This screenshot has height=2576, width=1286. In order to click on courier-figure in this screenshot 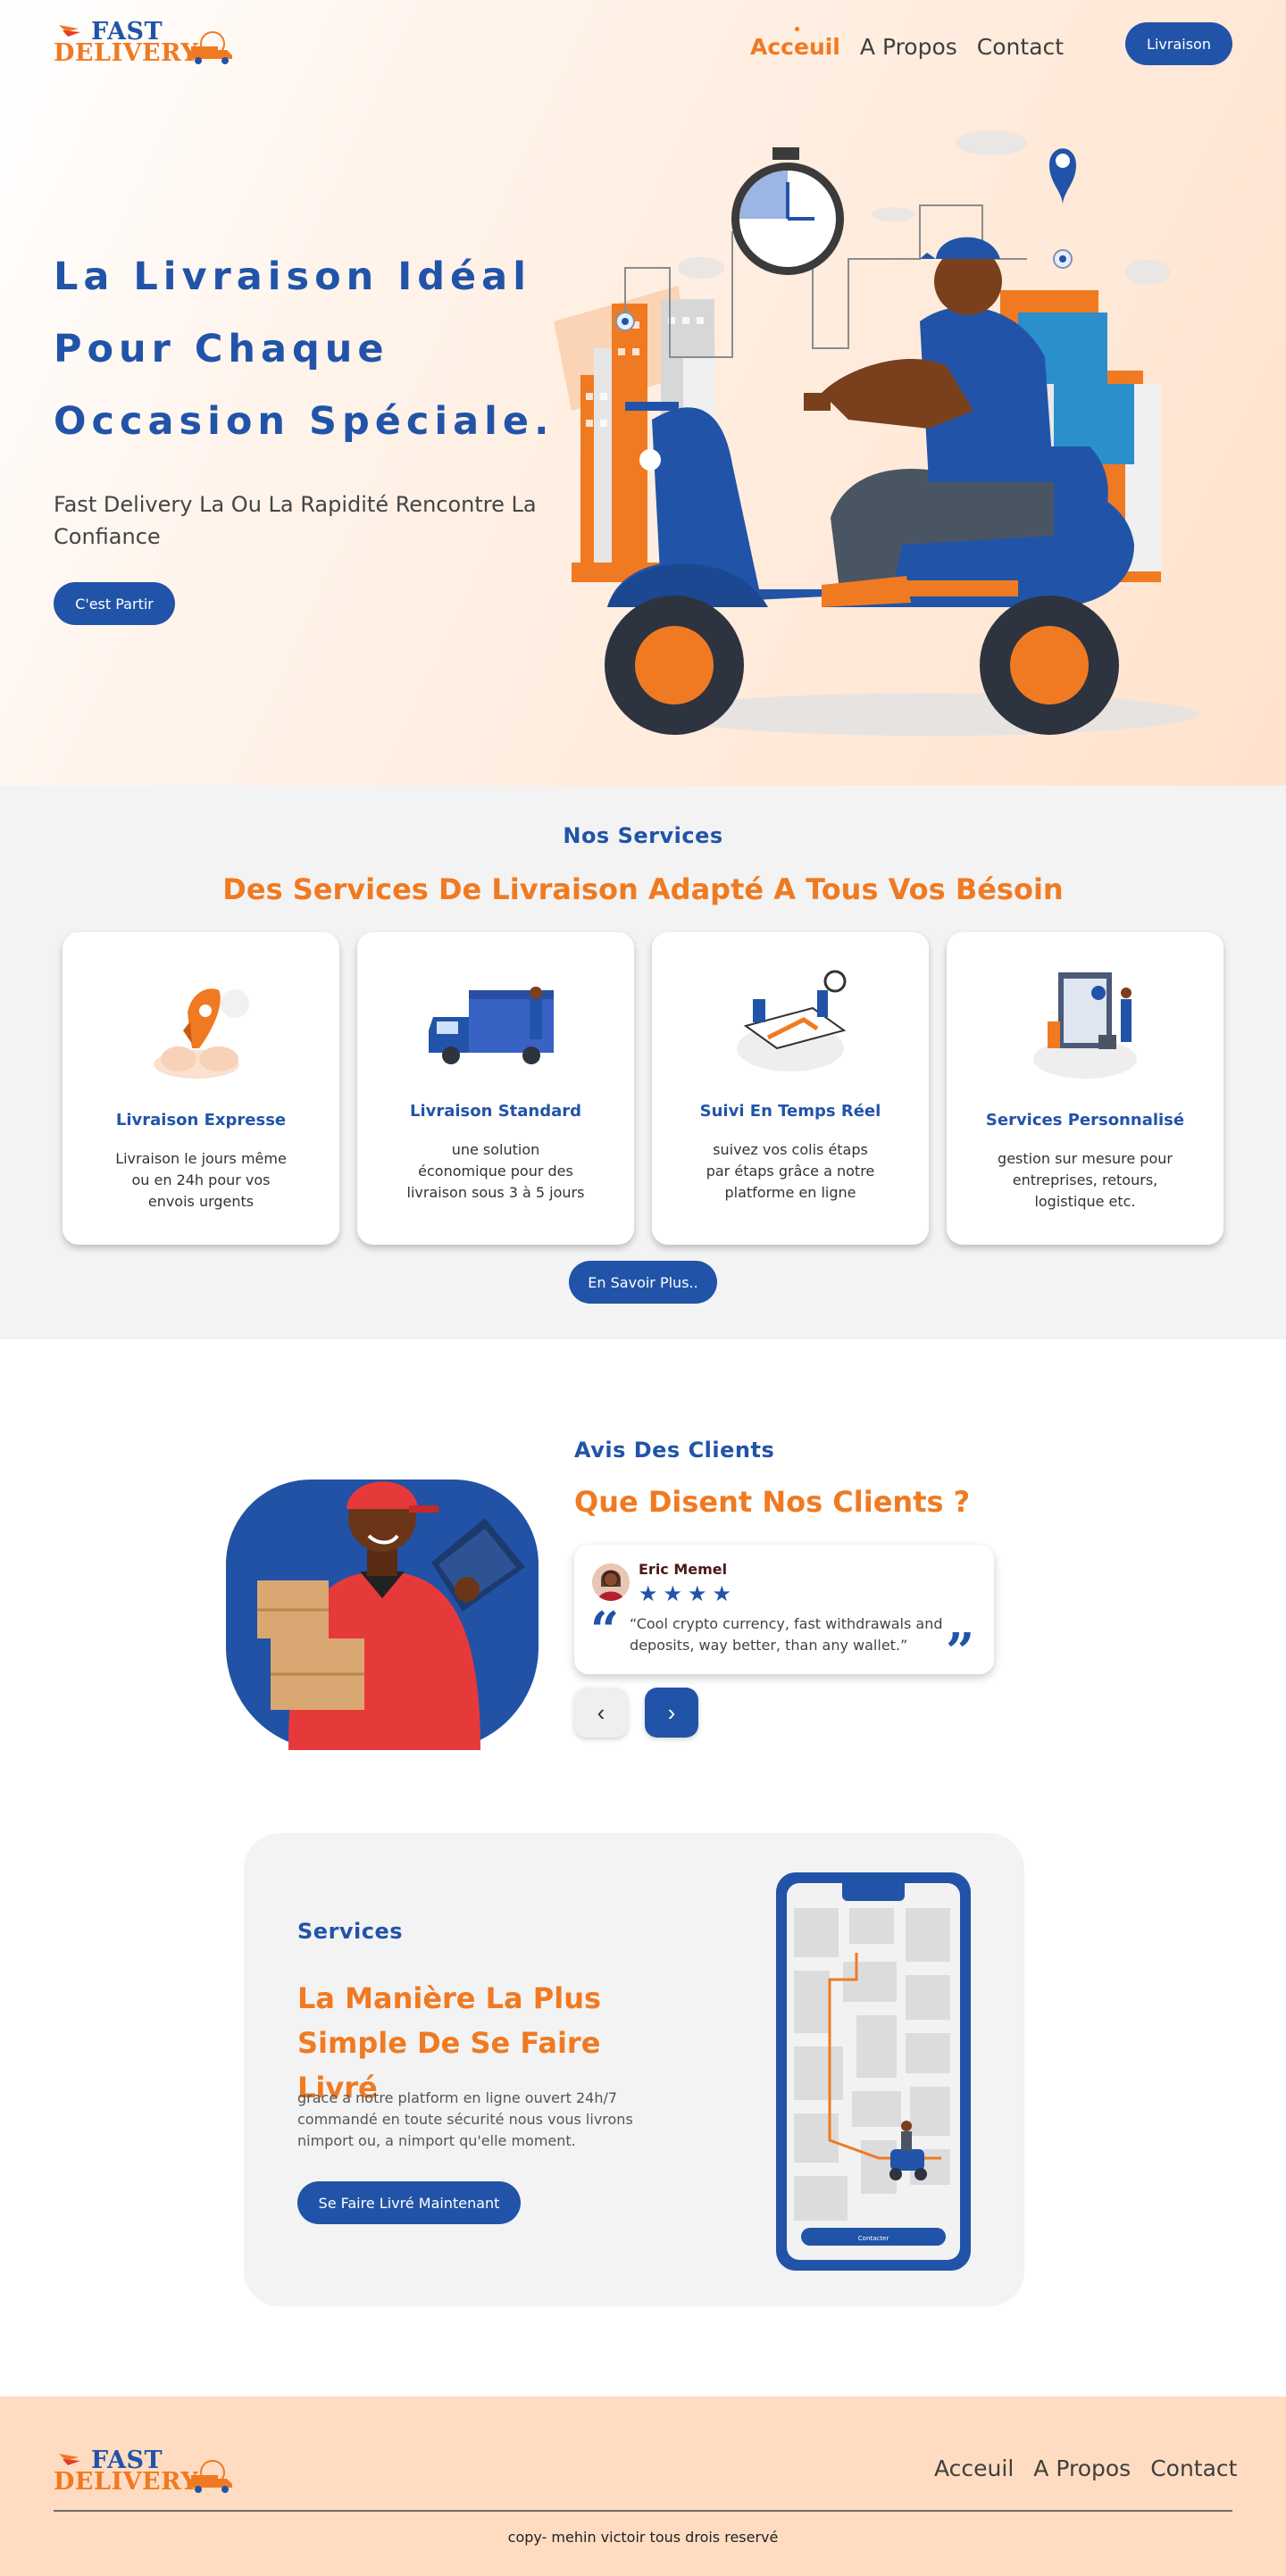, I will do `click(391, 1615)`.